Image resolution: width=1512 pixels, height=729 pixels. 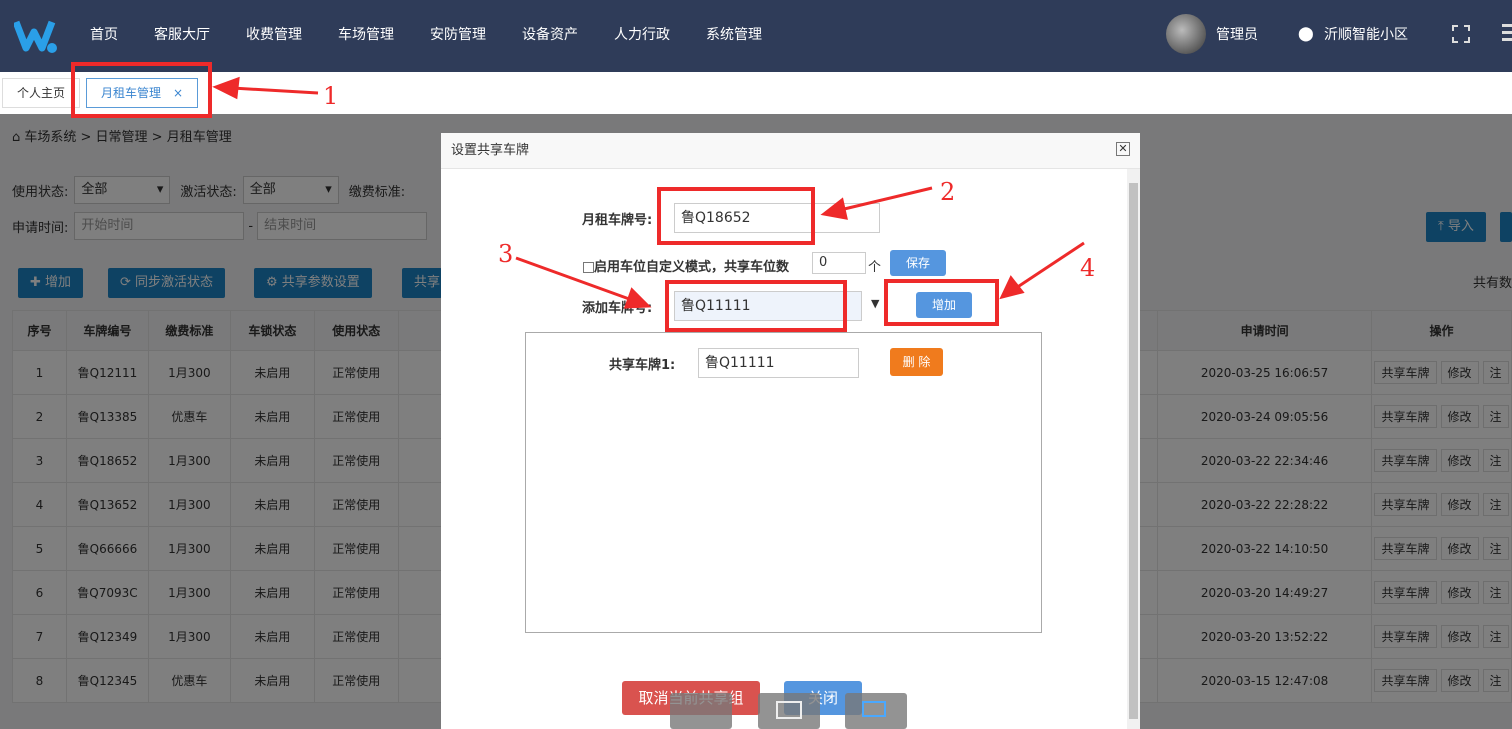 I want to click on annotation-number-3: 3, so click(x=506, y=254).